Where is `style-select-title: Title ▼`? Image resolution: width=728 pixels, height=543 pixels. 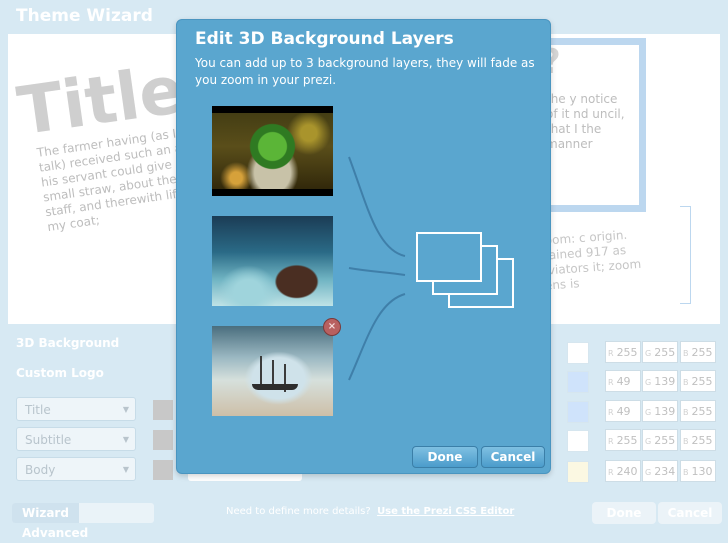 style-select-title: Title ▼ is located at coordinates (76, 409).